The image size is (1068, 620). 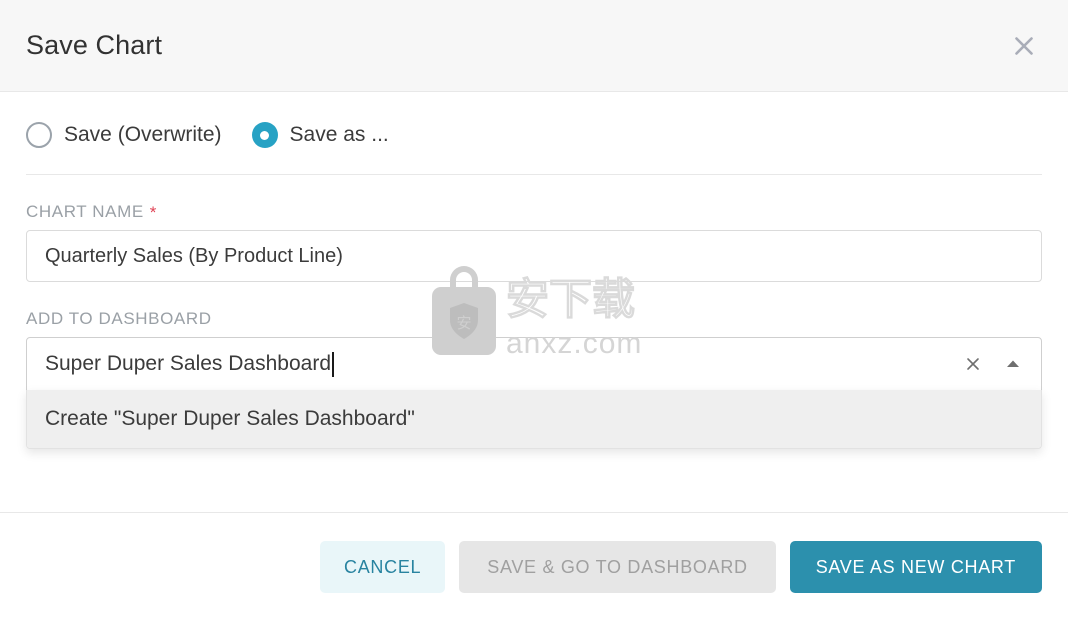 What do you see at coordinates (502, 364) in the screenshot?
I see `dashboard-select-value-wrap: Super Duper Sales Dashboard` at bounding box center [502, 364].